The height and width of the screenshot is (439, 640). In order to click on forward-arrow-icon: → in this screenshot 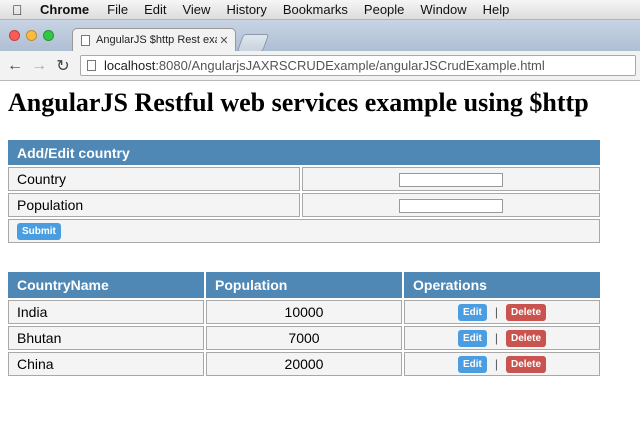, I will do `click(39, 66)`.